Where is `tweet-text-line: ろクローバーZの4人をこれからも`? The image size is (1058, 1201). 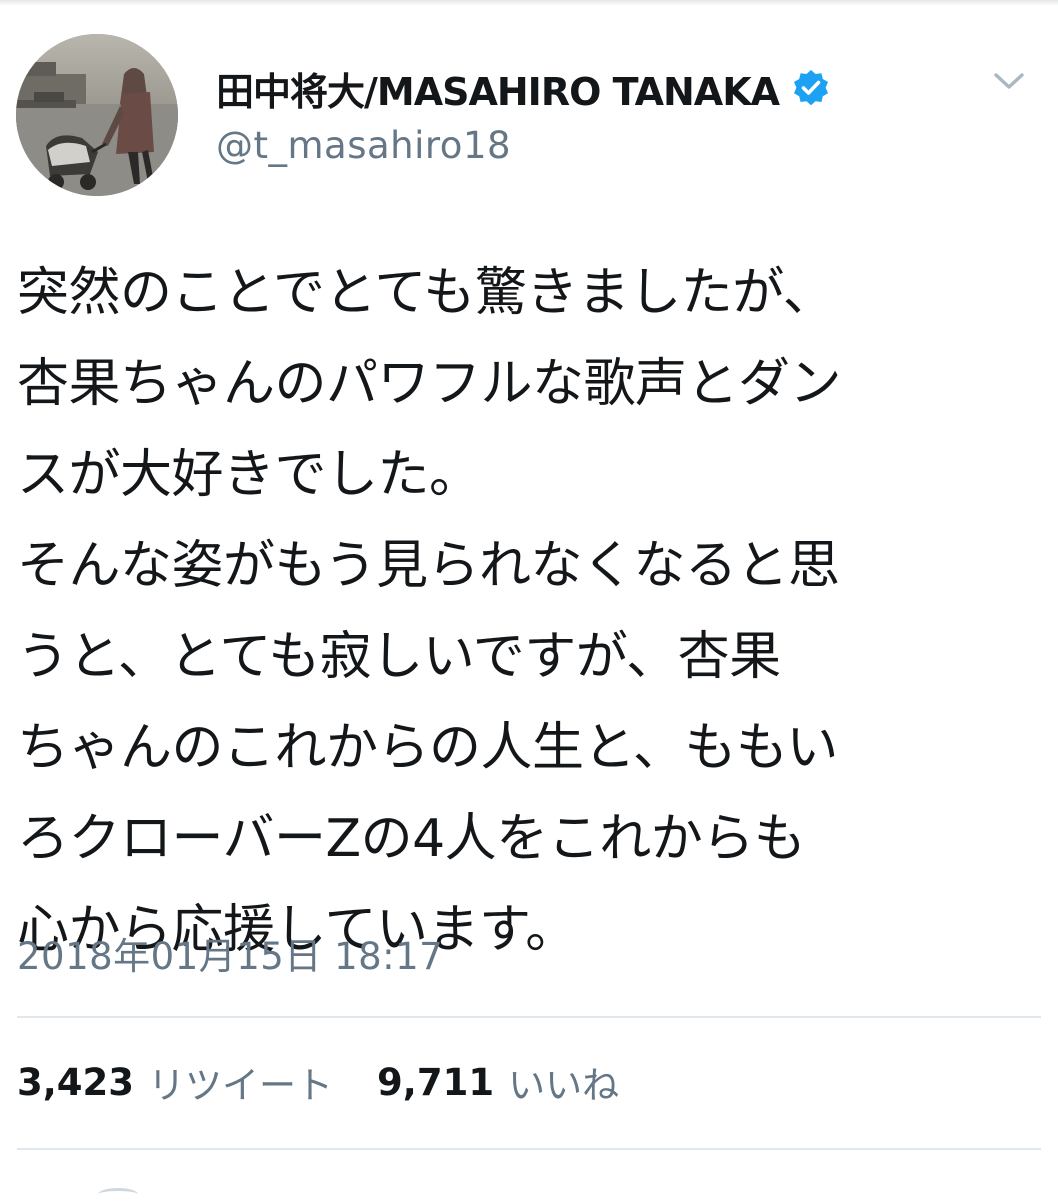
tweet-text-line: ろクローバーZの4人をこれからも is located at coordinates (411, 839).